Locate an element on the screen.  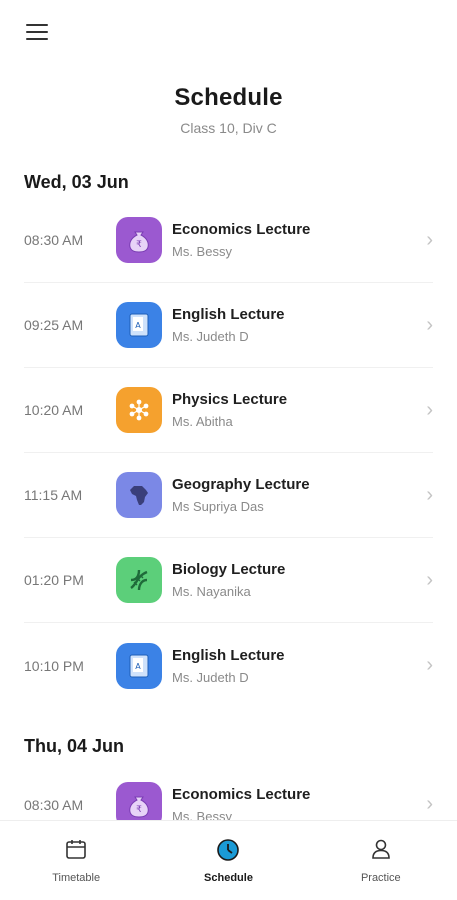
teacher-name: Ms. Abitha is located at coordinates (202, 421).